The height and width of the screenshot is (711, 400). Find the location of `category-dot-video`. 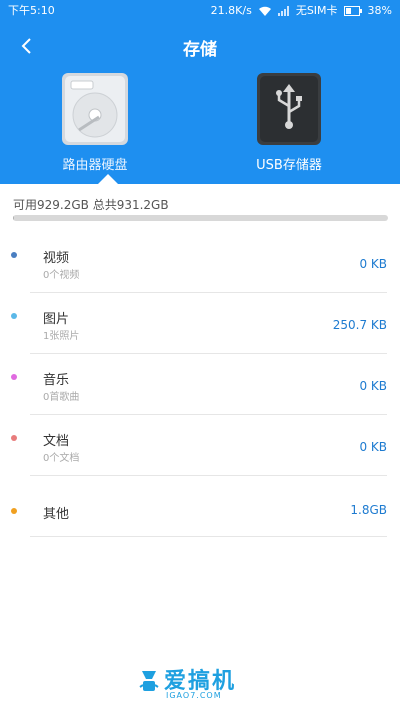

category-dot-video is located at coordinates (14, 255).